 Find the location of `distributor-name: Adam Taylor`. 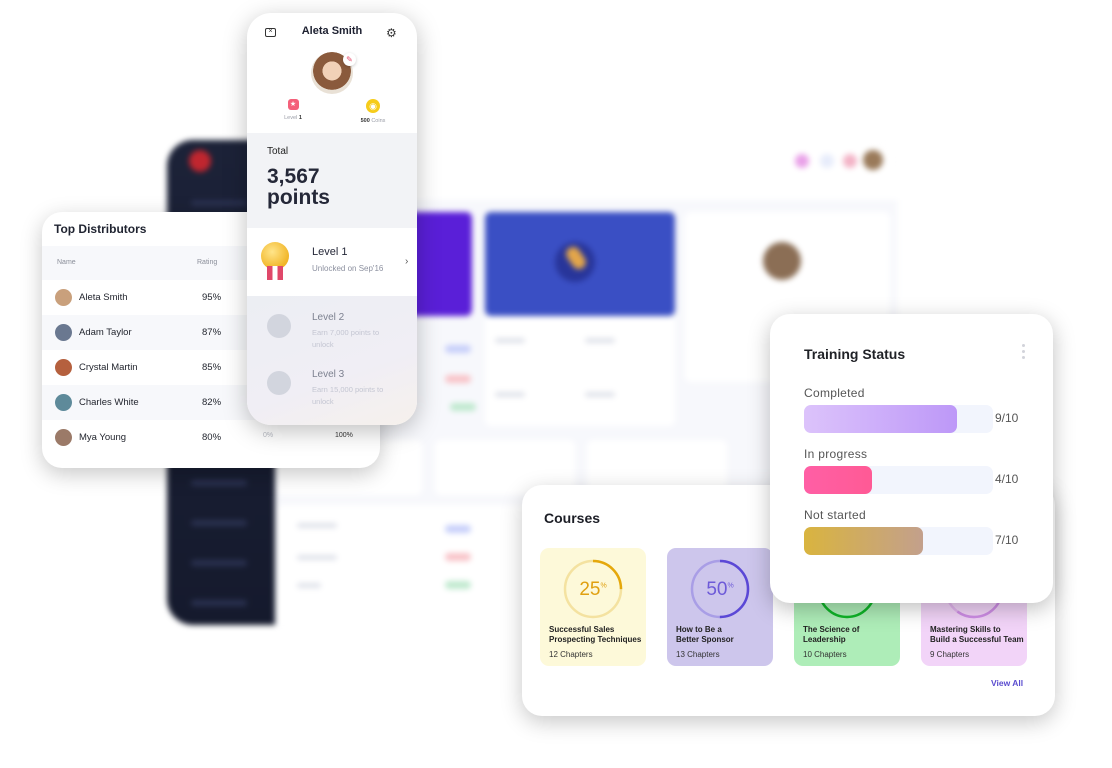

distributor-name: Adam Taylor is located at coordinates (105, 332).